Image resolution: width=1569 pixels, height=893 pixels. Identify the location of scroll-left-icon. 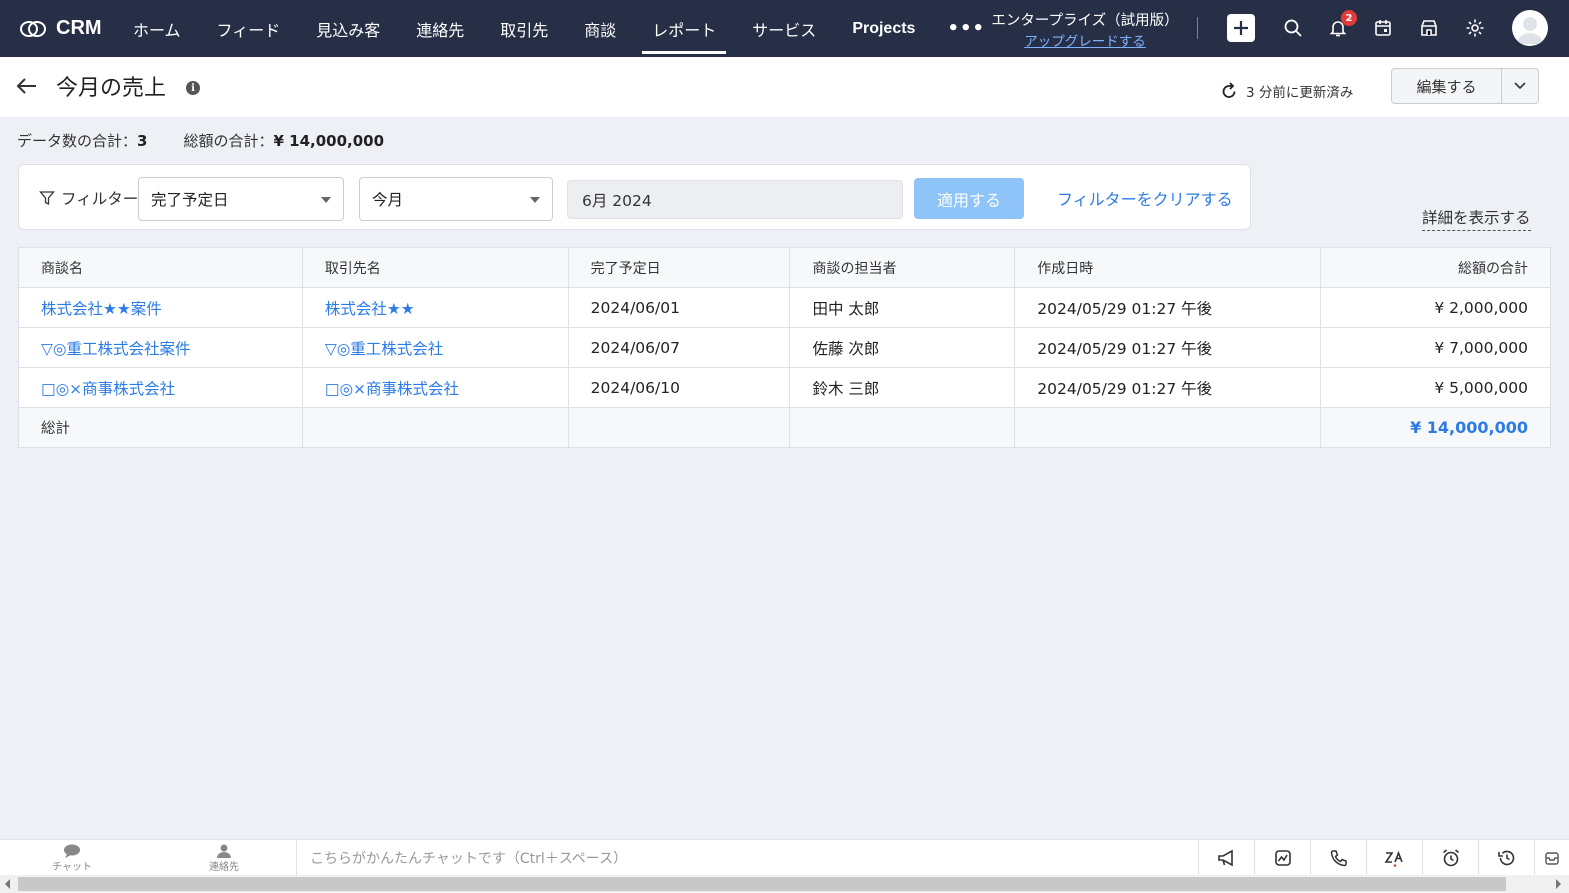
(7, 884).